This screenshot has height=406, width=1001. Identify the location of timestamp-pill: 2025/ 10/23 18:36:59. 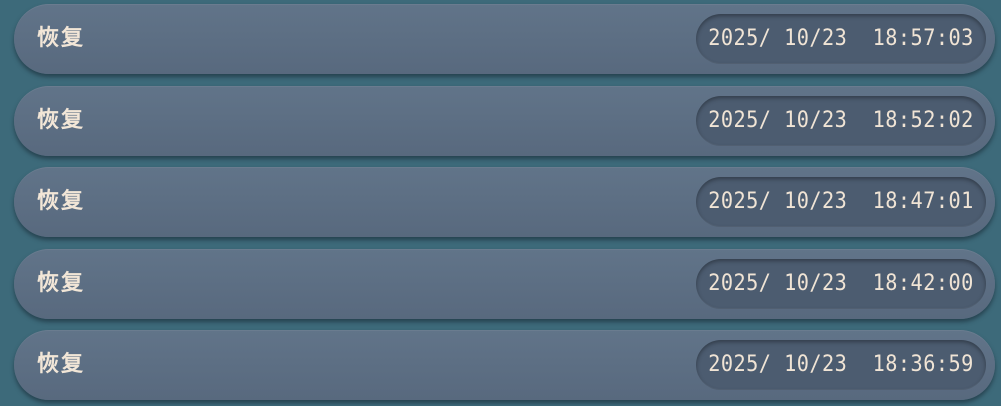
(841, 365).